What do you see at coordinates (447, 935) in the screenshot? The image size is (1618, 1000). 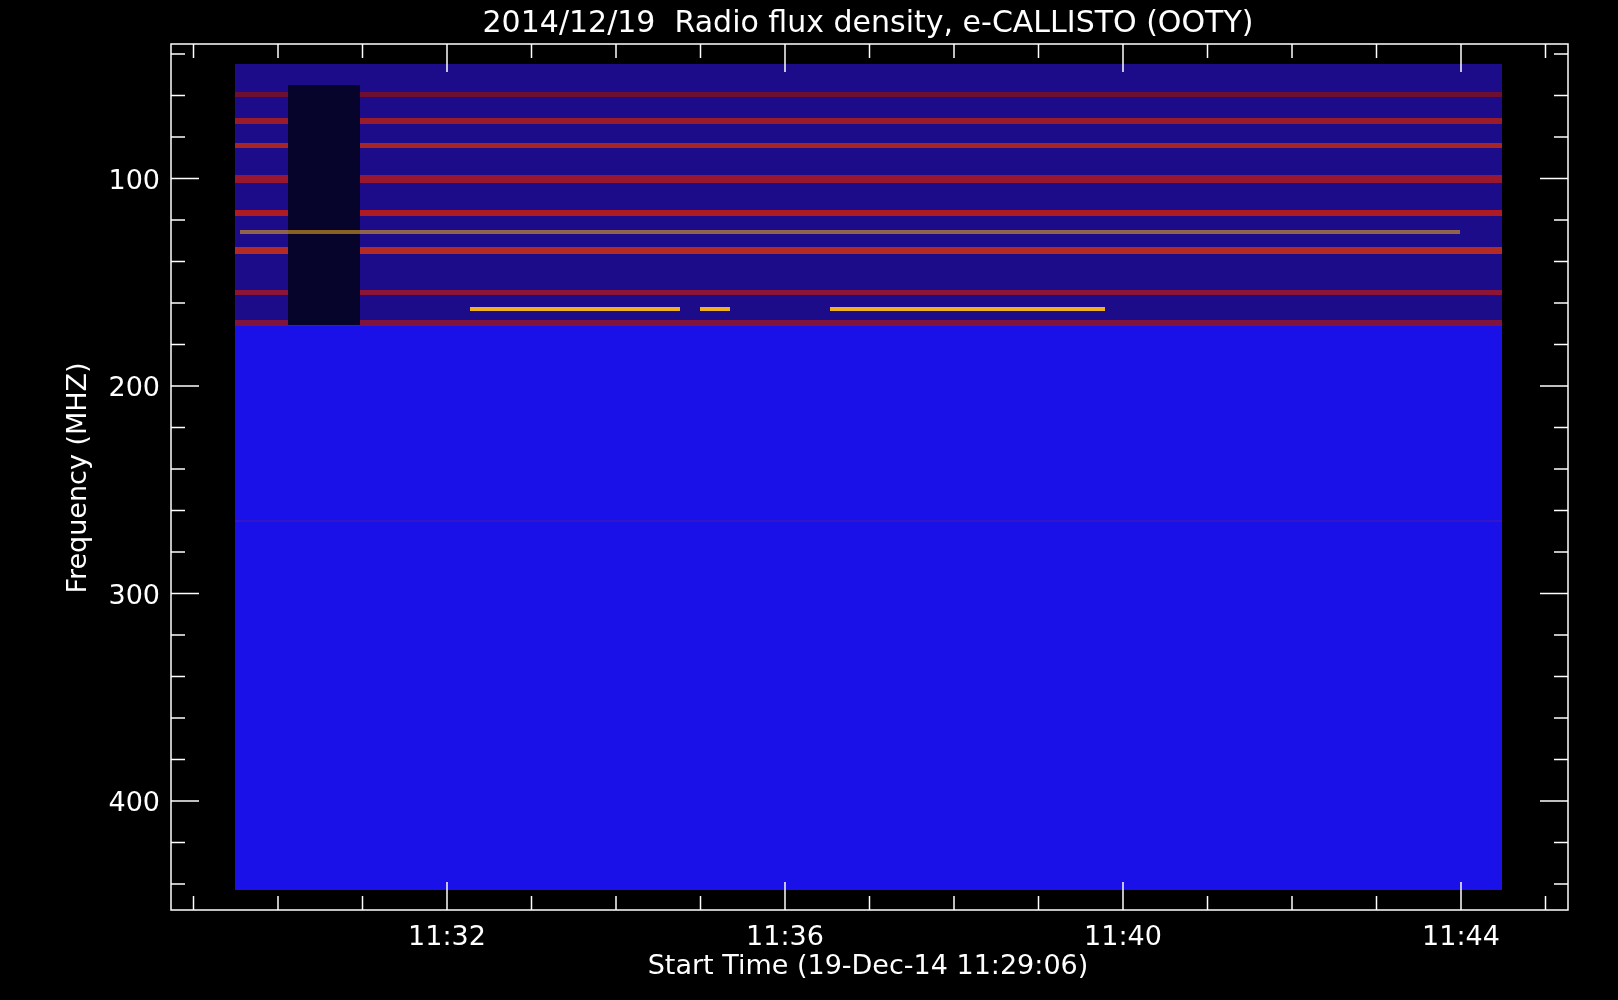 I see `tick-label: 11:32` at bounding box center [447, 935].